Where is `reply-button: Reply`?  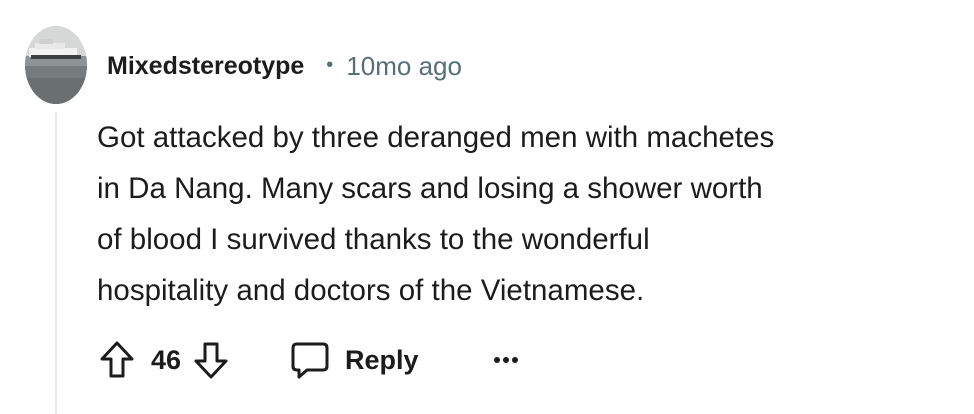 reply-button: Reply is located at coordinates (354, 360).